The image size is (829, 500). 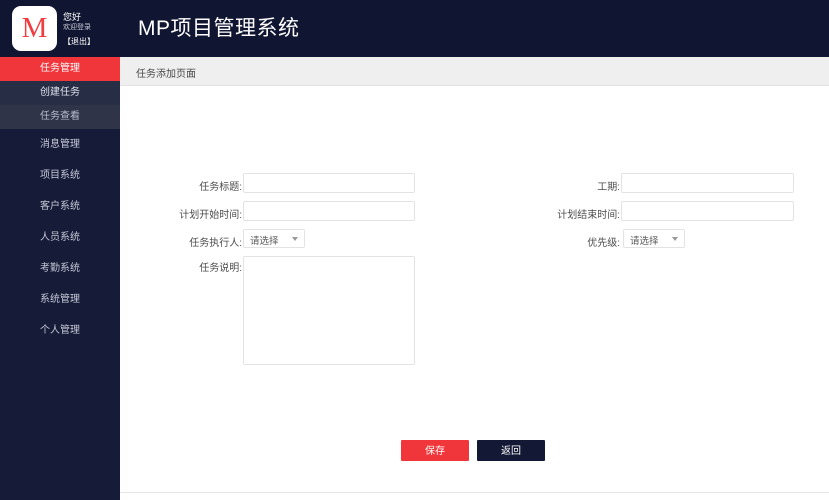 I want to click on sidebar-item-customer-system: 客户系统, so click(x=60, y=206).